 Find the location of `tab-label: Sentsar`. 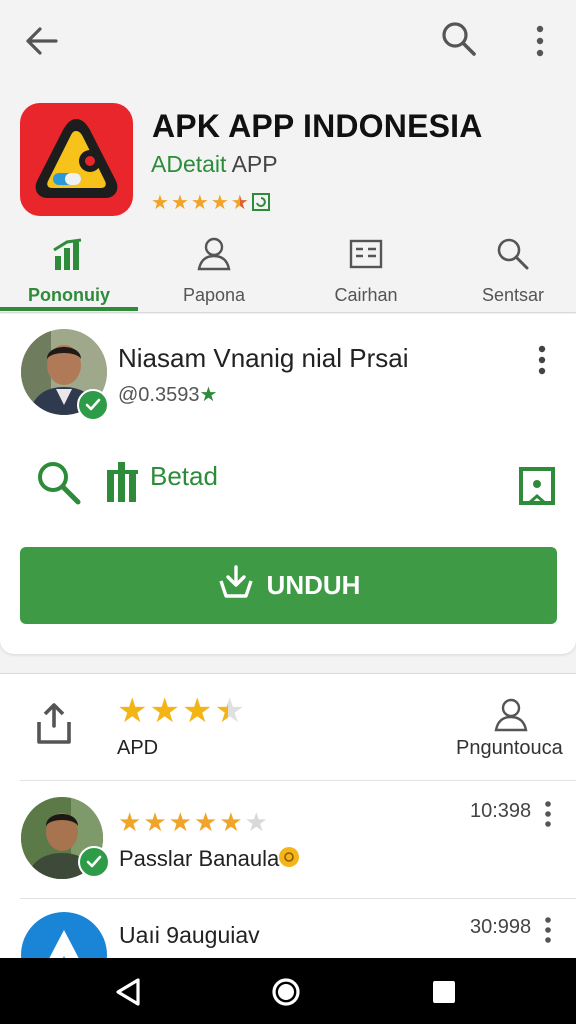

tab-label: Sentsar is located at coordinates (513, 295).